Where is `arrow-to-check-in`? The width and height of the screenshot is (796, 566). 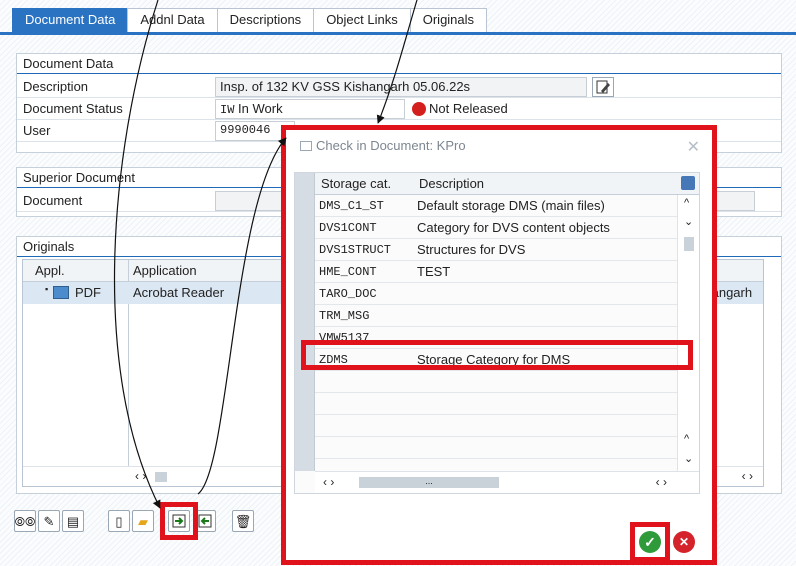
arrow-to-check-in is located at coordinates (137, 254).